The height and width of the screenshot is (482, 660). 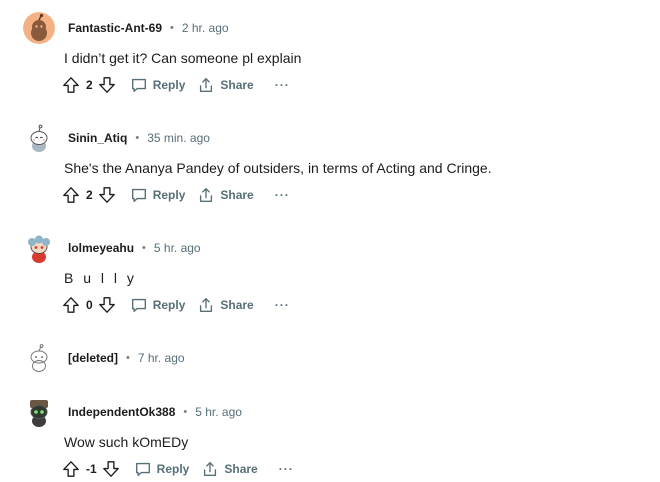 I want to click on username: [deleted], so click(x=93, y=358).